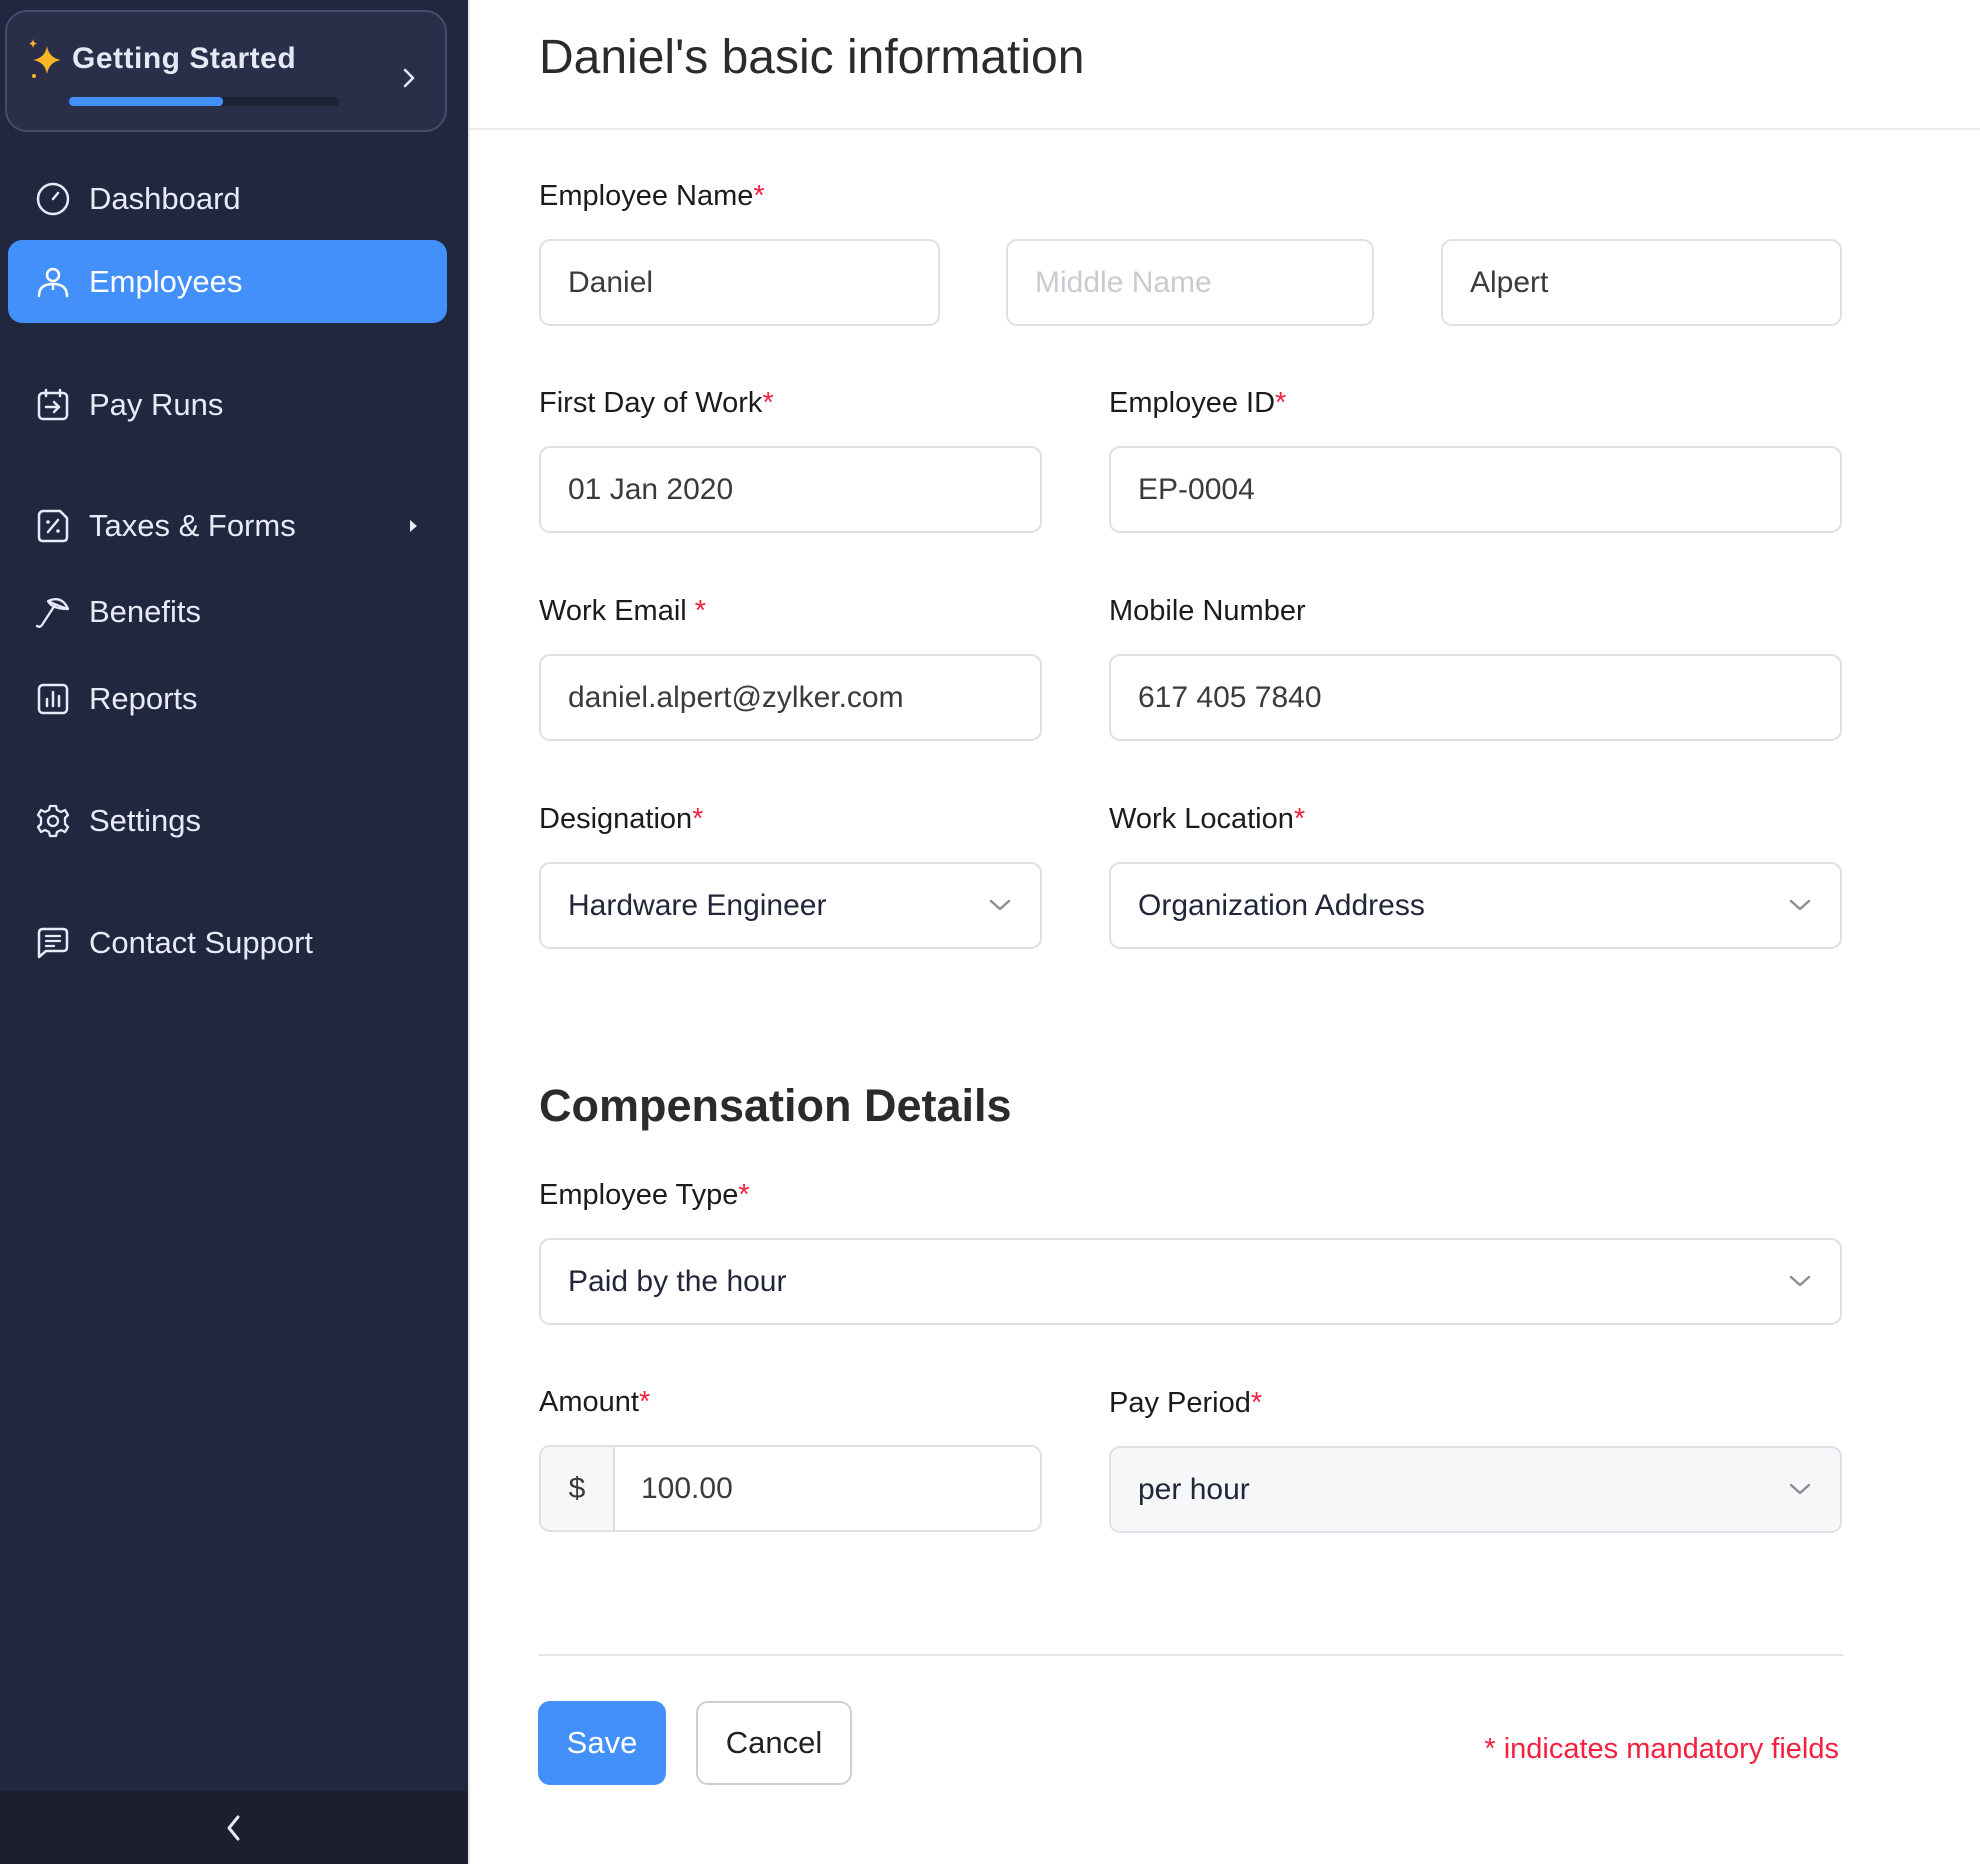 The width and height of the screenshot is (1980, 1864). I want to click on label-text: First Day of Work, so click(651, 403).